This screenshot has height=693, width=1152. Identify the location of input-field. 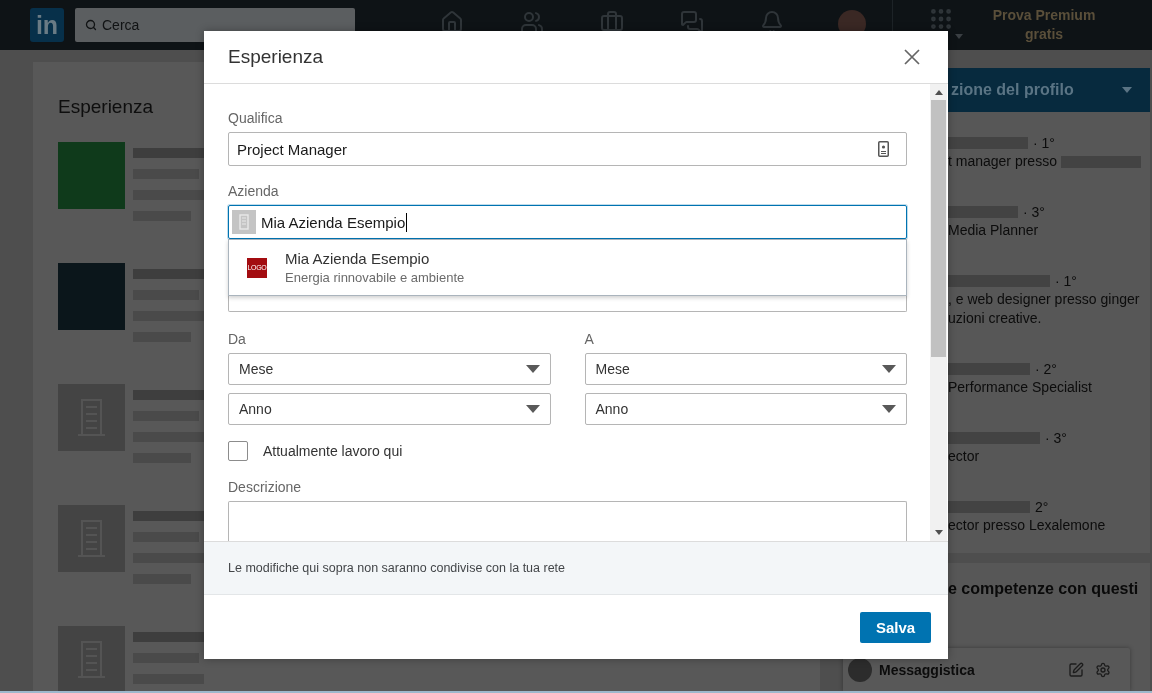
(567, 304).